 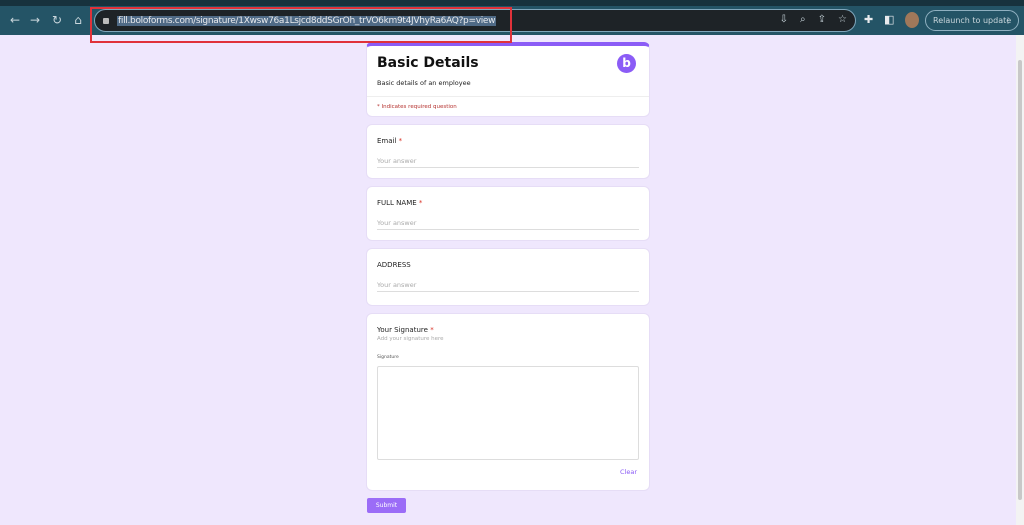 What do you see at coordinates (1020, 280) in the screenshot?
I see `scrollbar-thumb` at bounding box center [1020, 280].